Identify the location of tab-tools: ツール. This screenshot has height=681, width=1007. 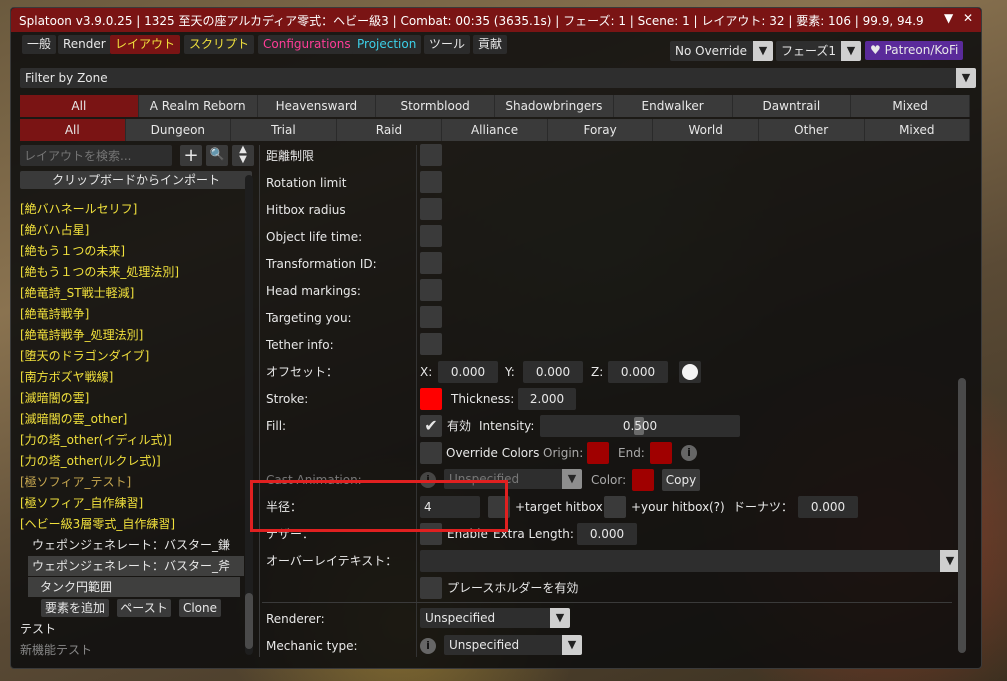
(447, 44).